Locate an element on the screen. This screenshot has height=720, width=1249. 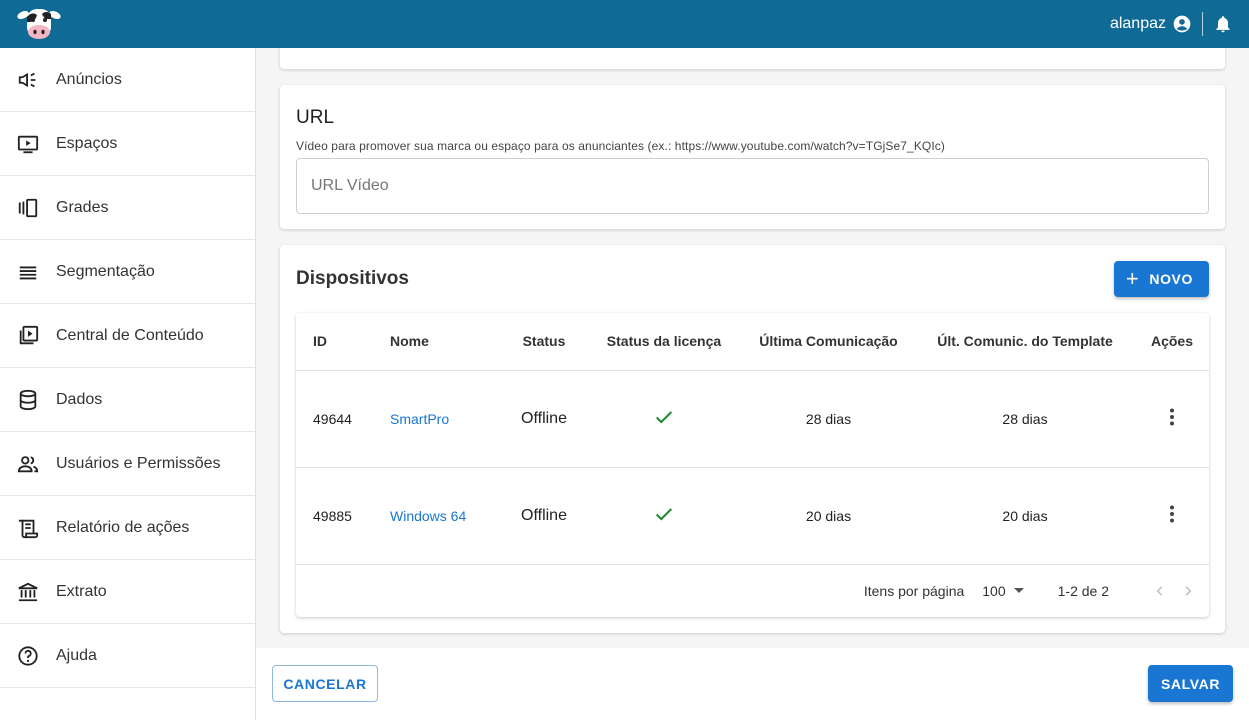
table-row: 49885 Windows 64 Offline 20 dias 20 dias is located at coordinates (752, 516).